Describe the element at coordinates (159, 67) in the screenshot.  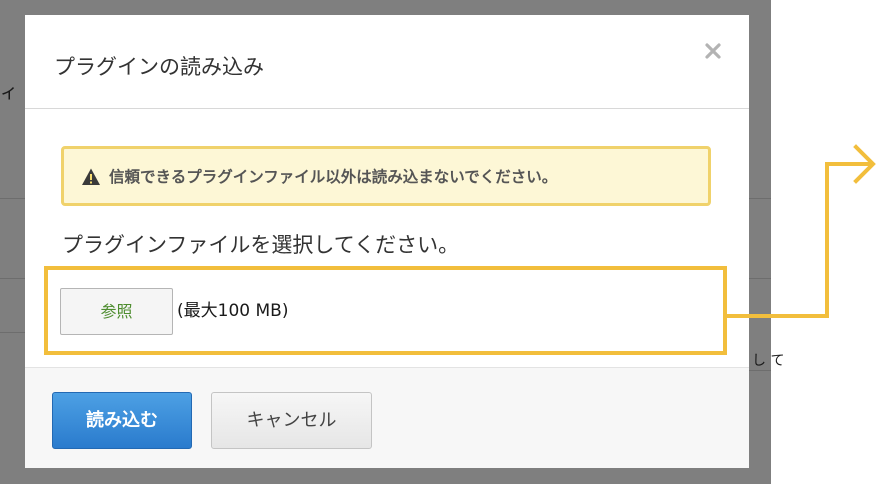
I see `dialog-title: プラグインの読み込み` at that location.